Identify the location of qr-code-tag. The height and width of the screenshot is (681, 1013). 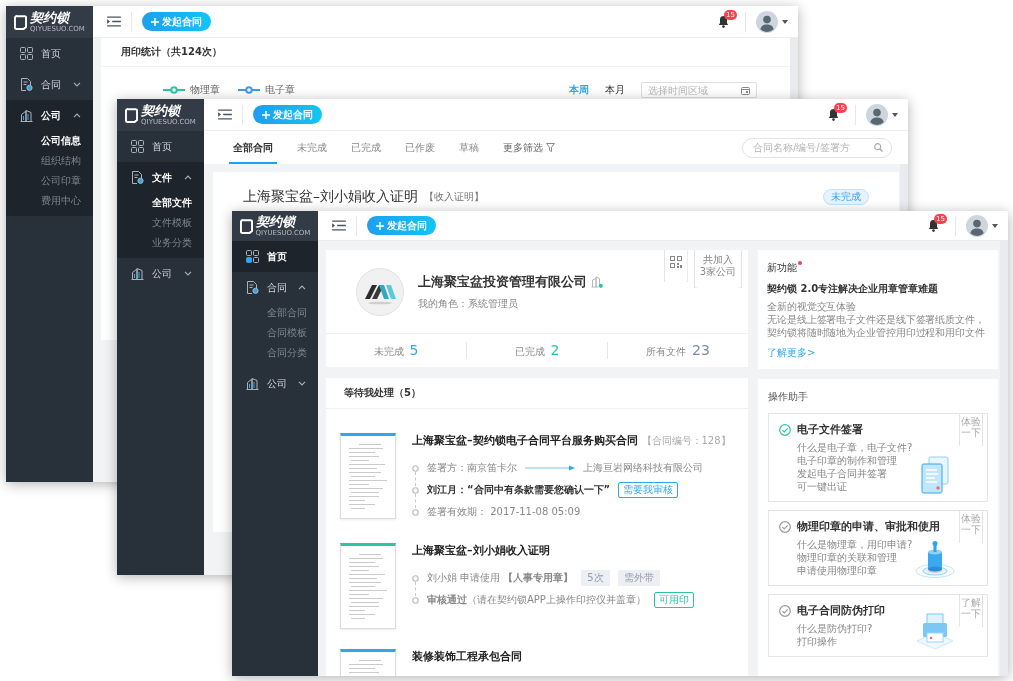
(675, 266).